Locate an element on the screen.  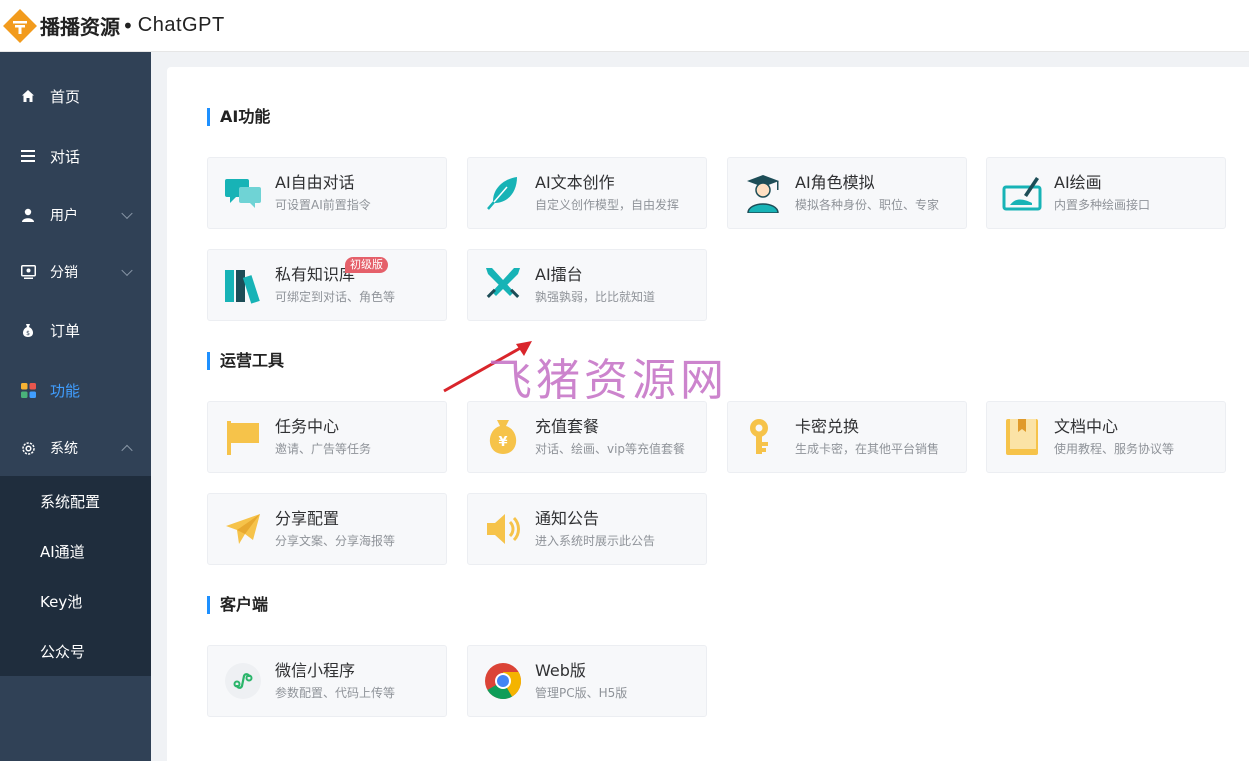
sidebar-item-orders: $ 订单 is located at coordinates (75, 330).